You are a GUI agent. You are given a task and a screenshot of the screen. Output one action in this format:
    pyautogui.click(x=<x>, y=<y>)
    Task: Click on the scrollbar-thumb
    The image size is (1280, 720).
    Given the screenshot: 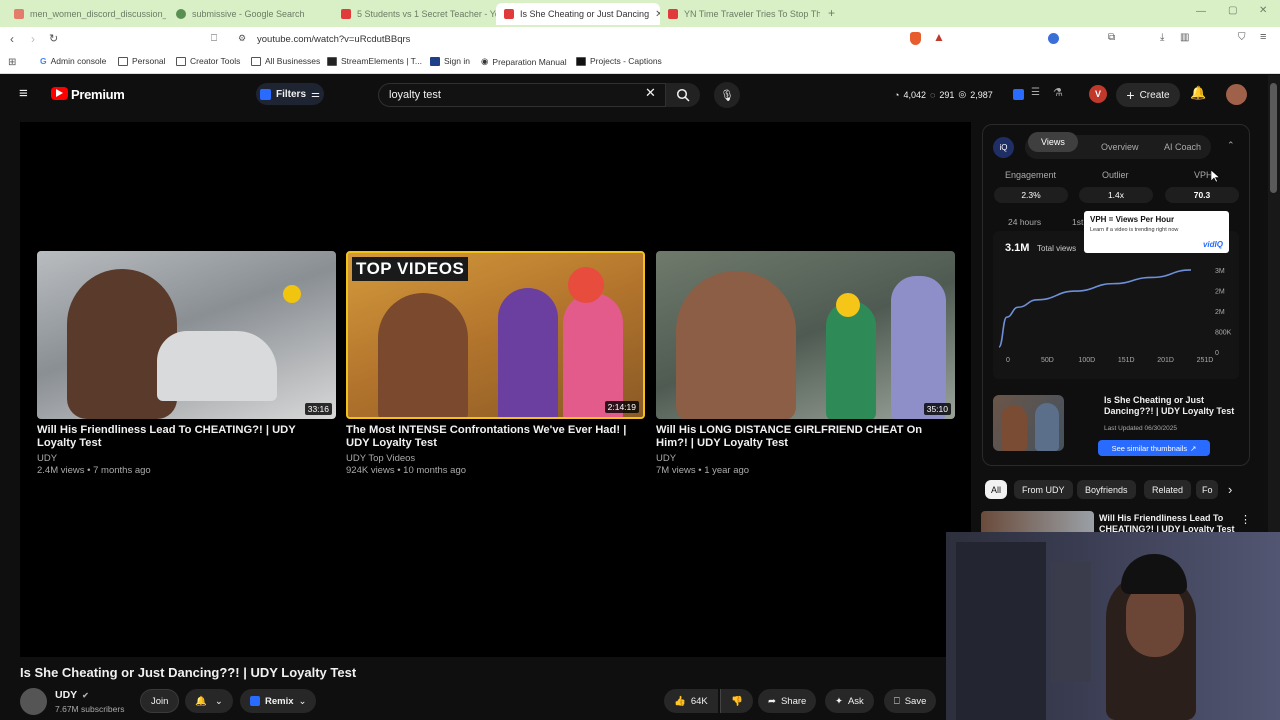 What is the action you would take?
    pyautogui.click(x=1273, y=138)
    